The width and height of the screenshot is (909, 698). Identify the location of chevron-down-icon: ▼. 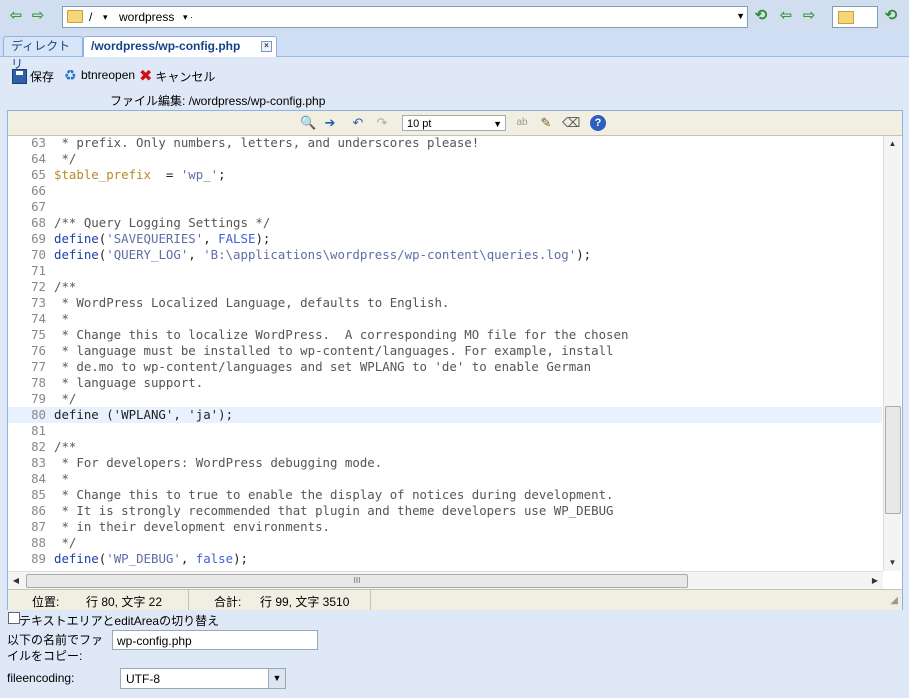
(276, 678).